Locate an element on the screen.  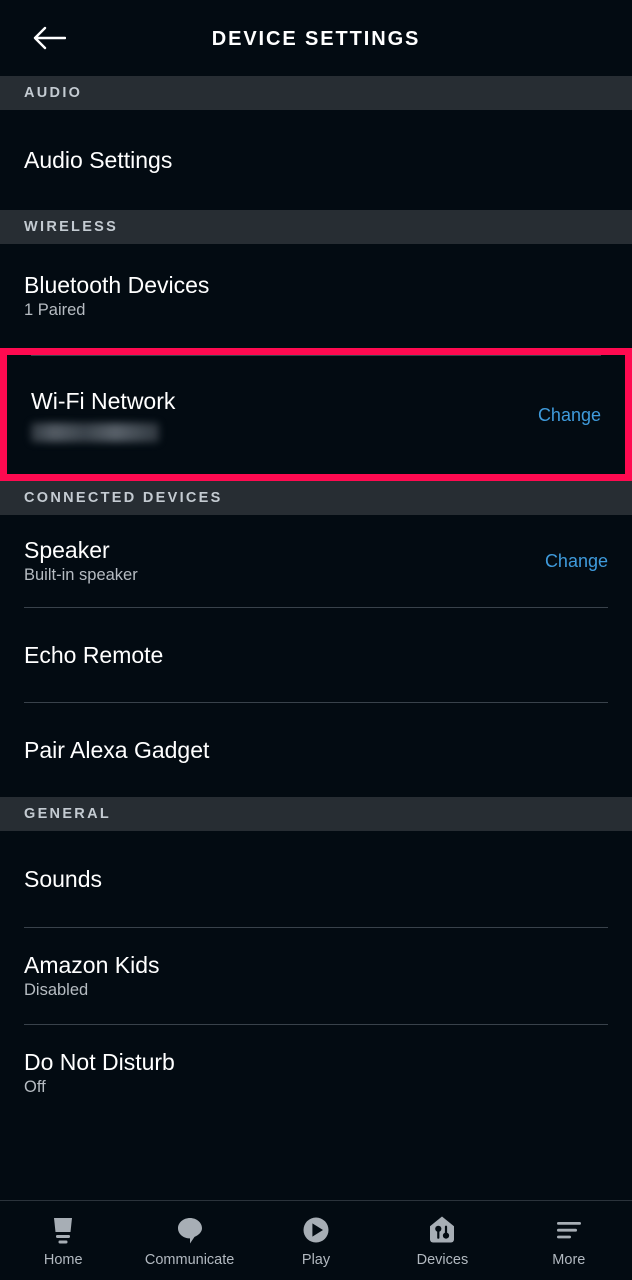
row-text: Bluetooth Devices 1 Paired is located at coordinates (116, 296).